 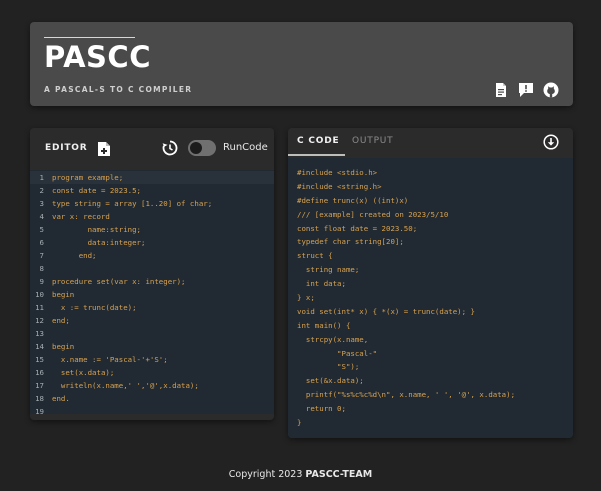 I want to click on code-line: 6 data:integer;, so click(x=152, y=242).